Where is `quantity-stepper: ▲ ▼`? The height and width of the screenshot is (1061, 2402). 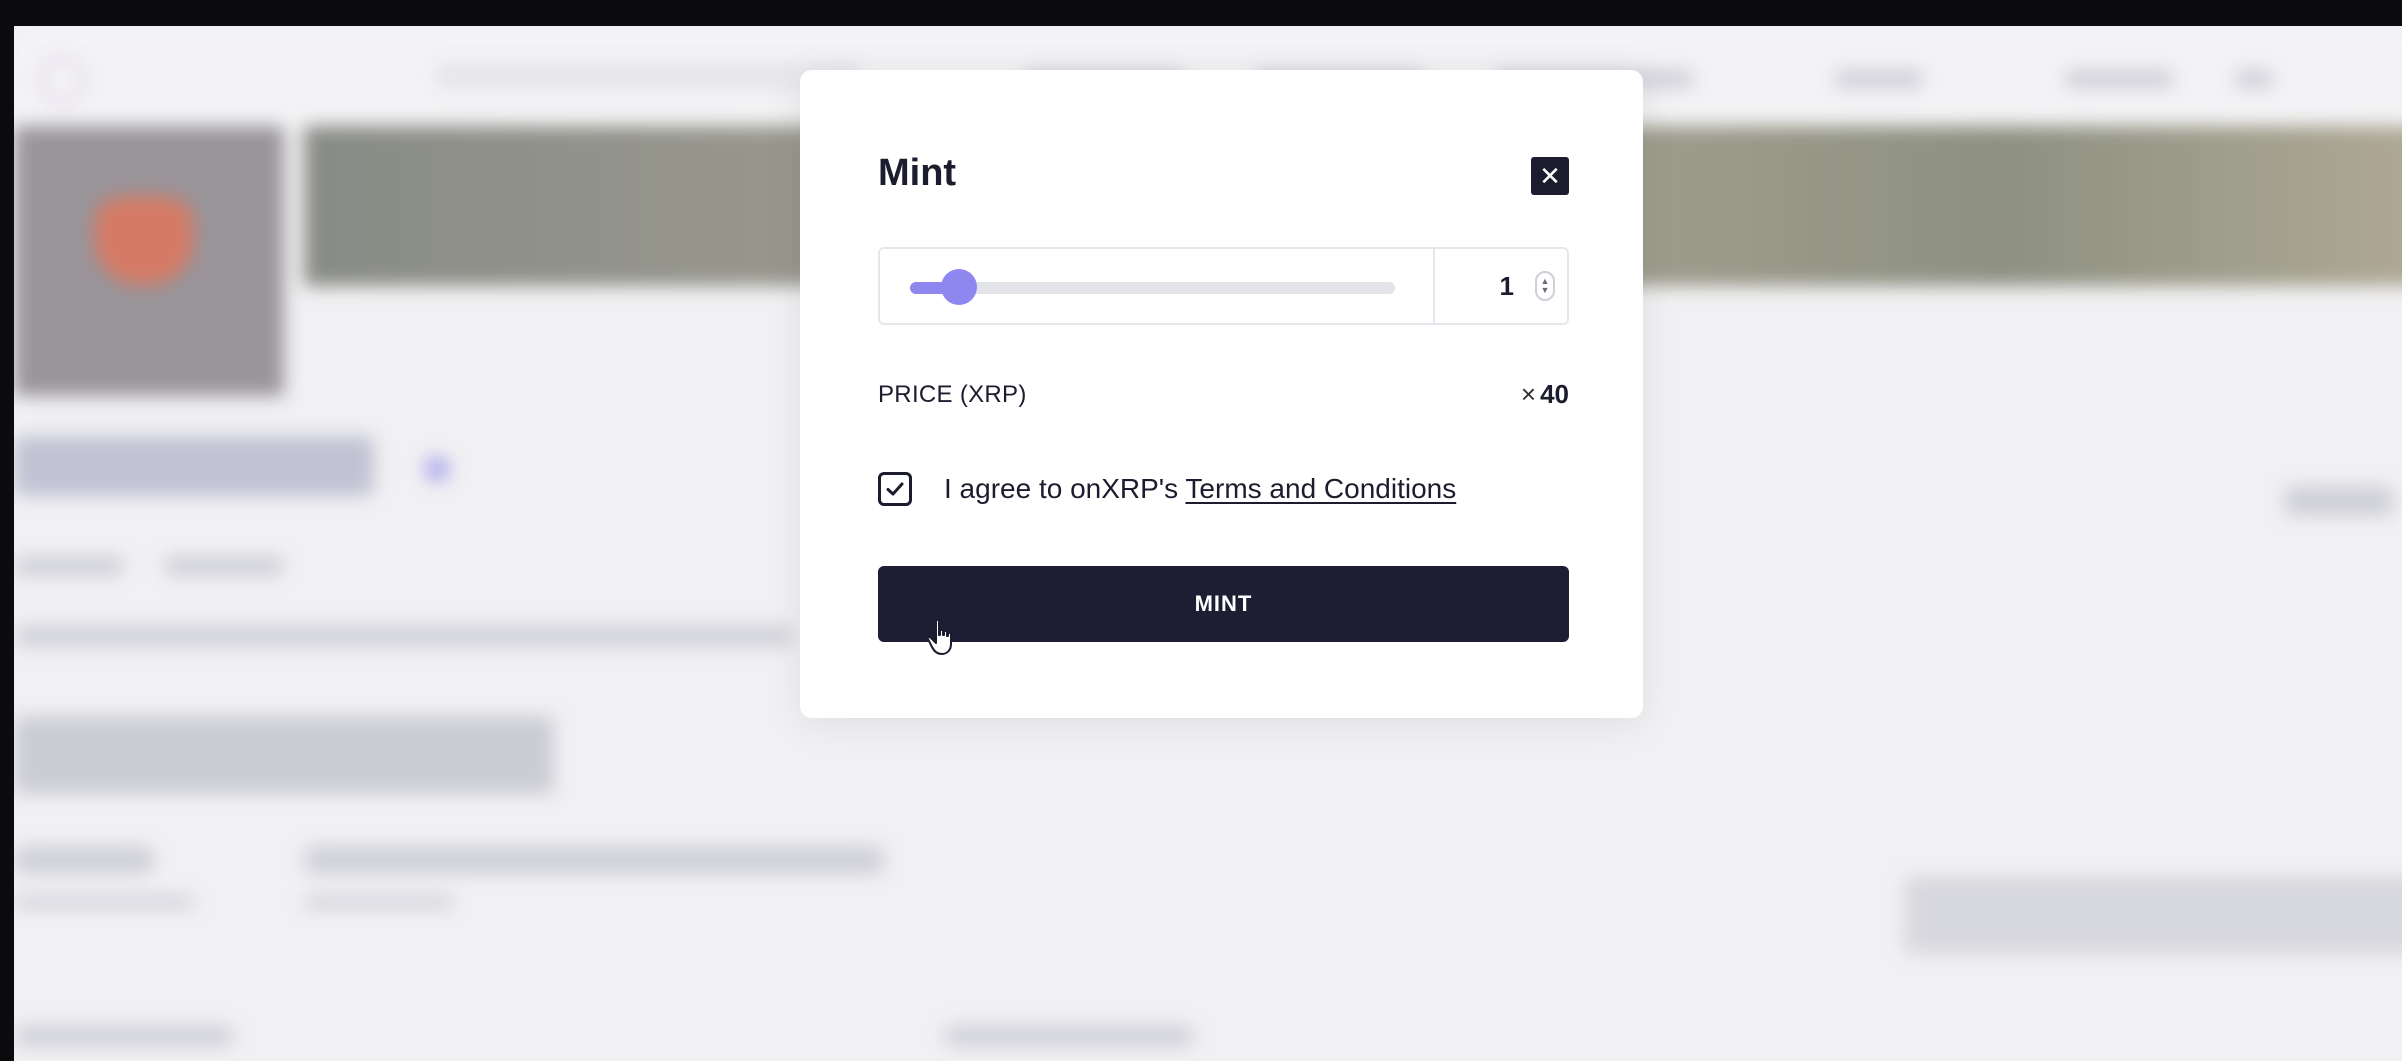 quantity-stepper: ▲ ▼ is located at coordinates (1545, 286).